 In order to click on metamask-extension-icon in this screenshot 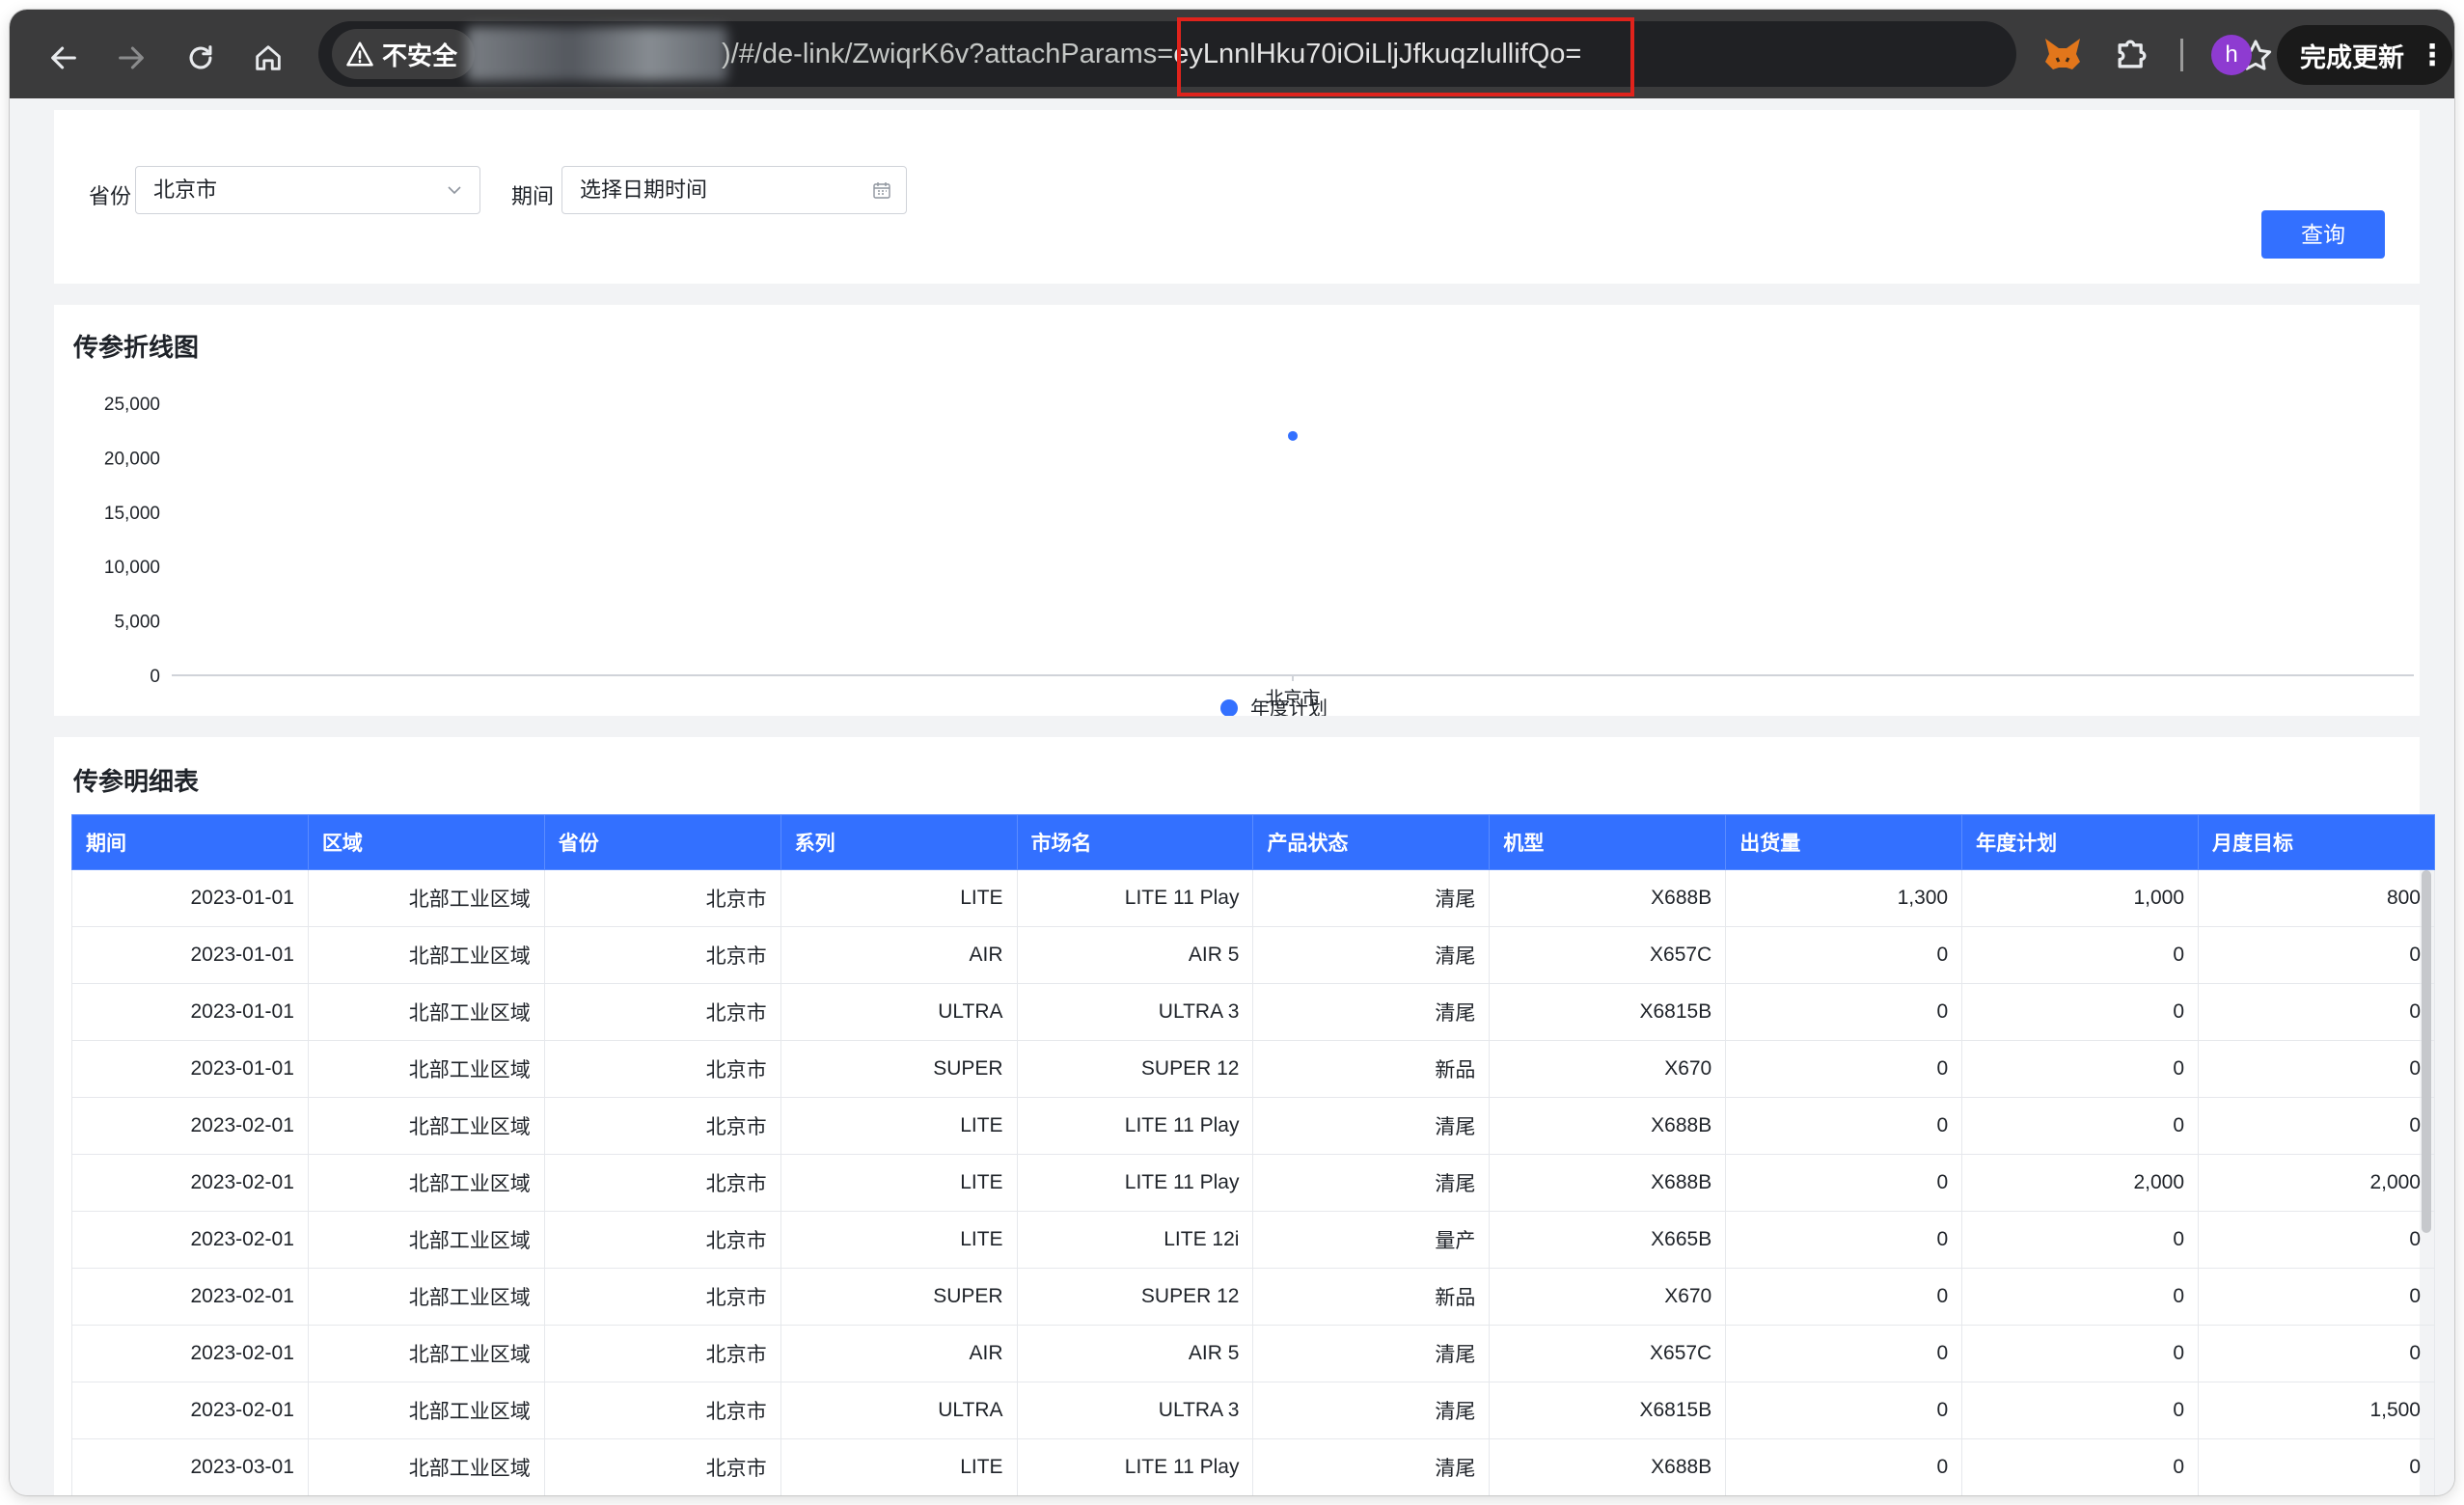, I will do `click(2063, 54)`.